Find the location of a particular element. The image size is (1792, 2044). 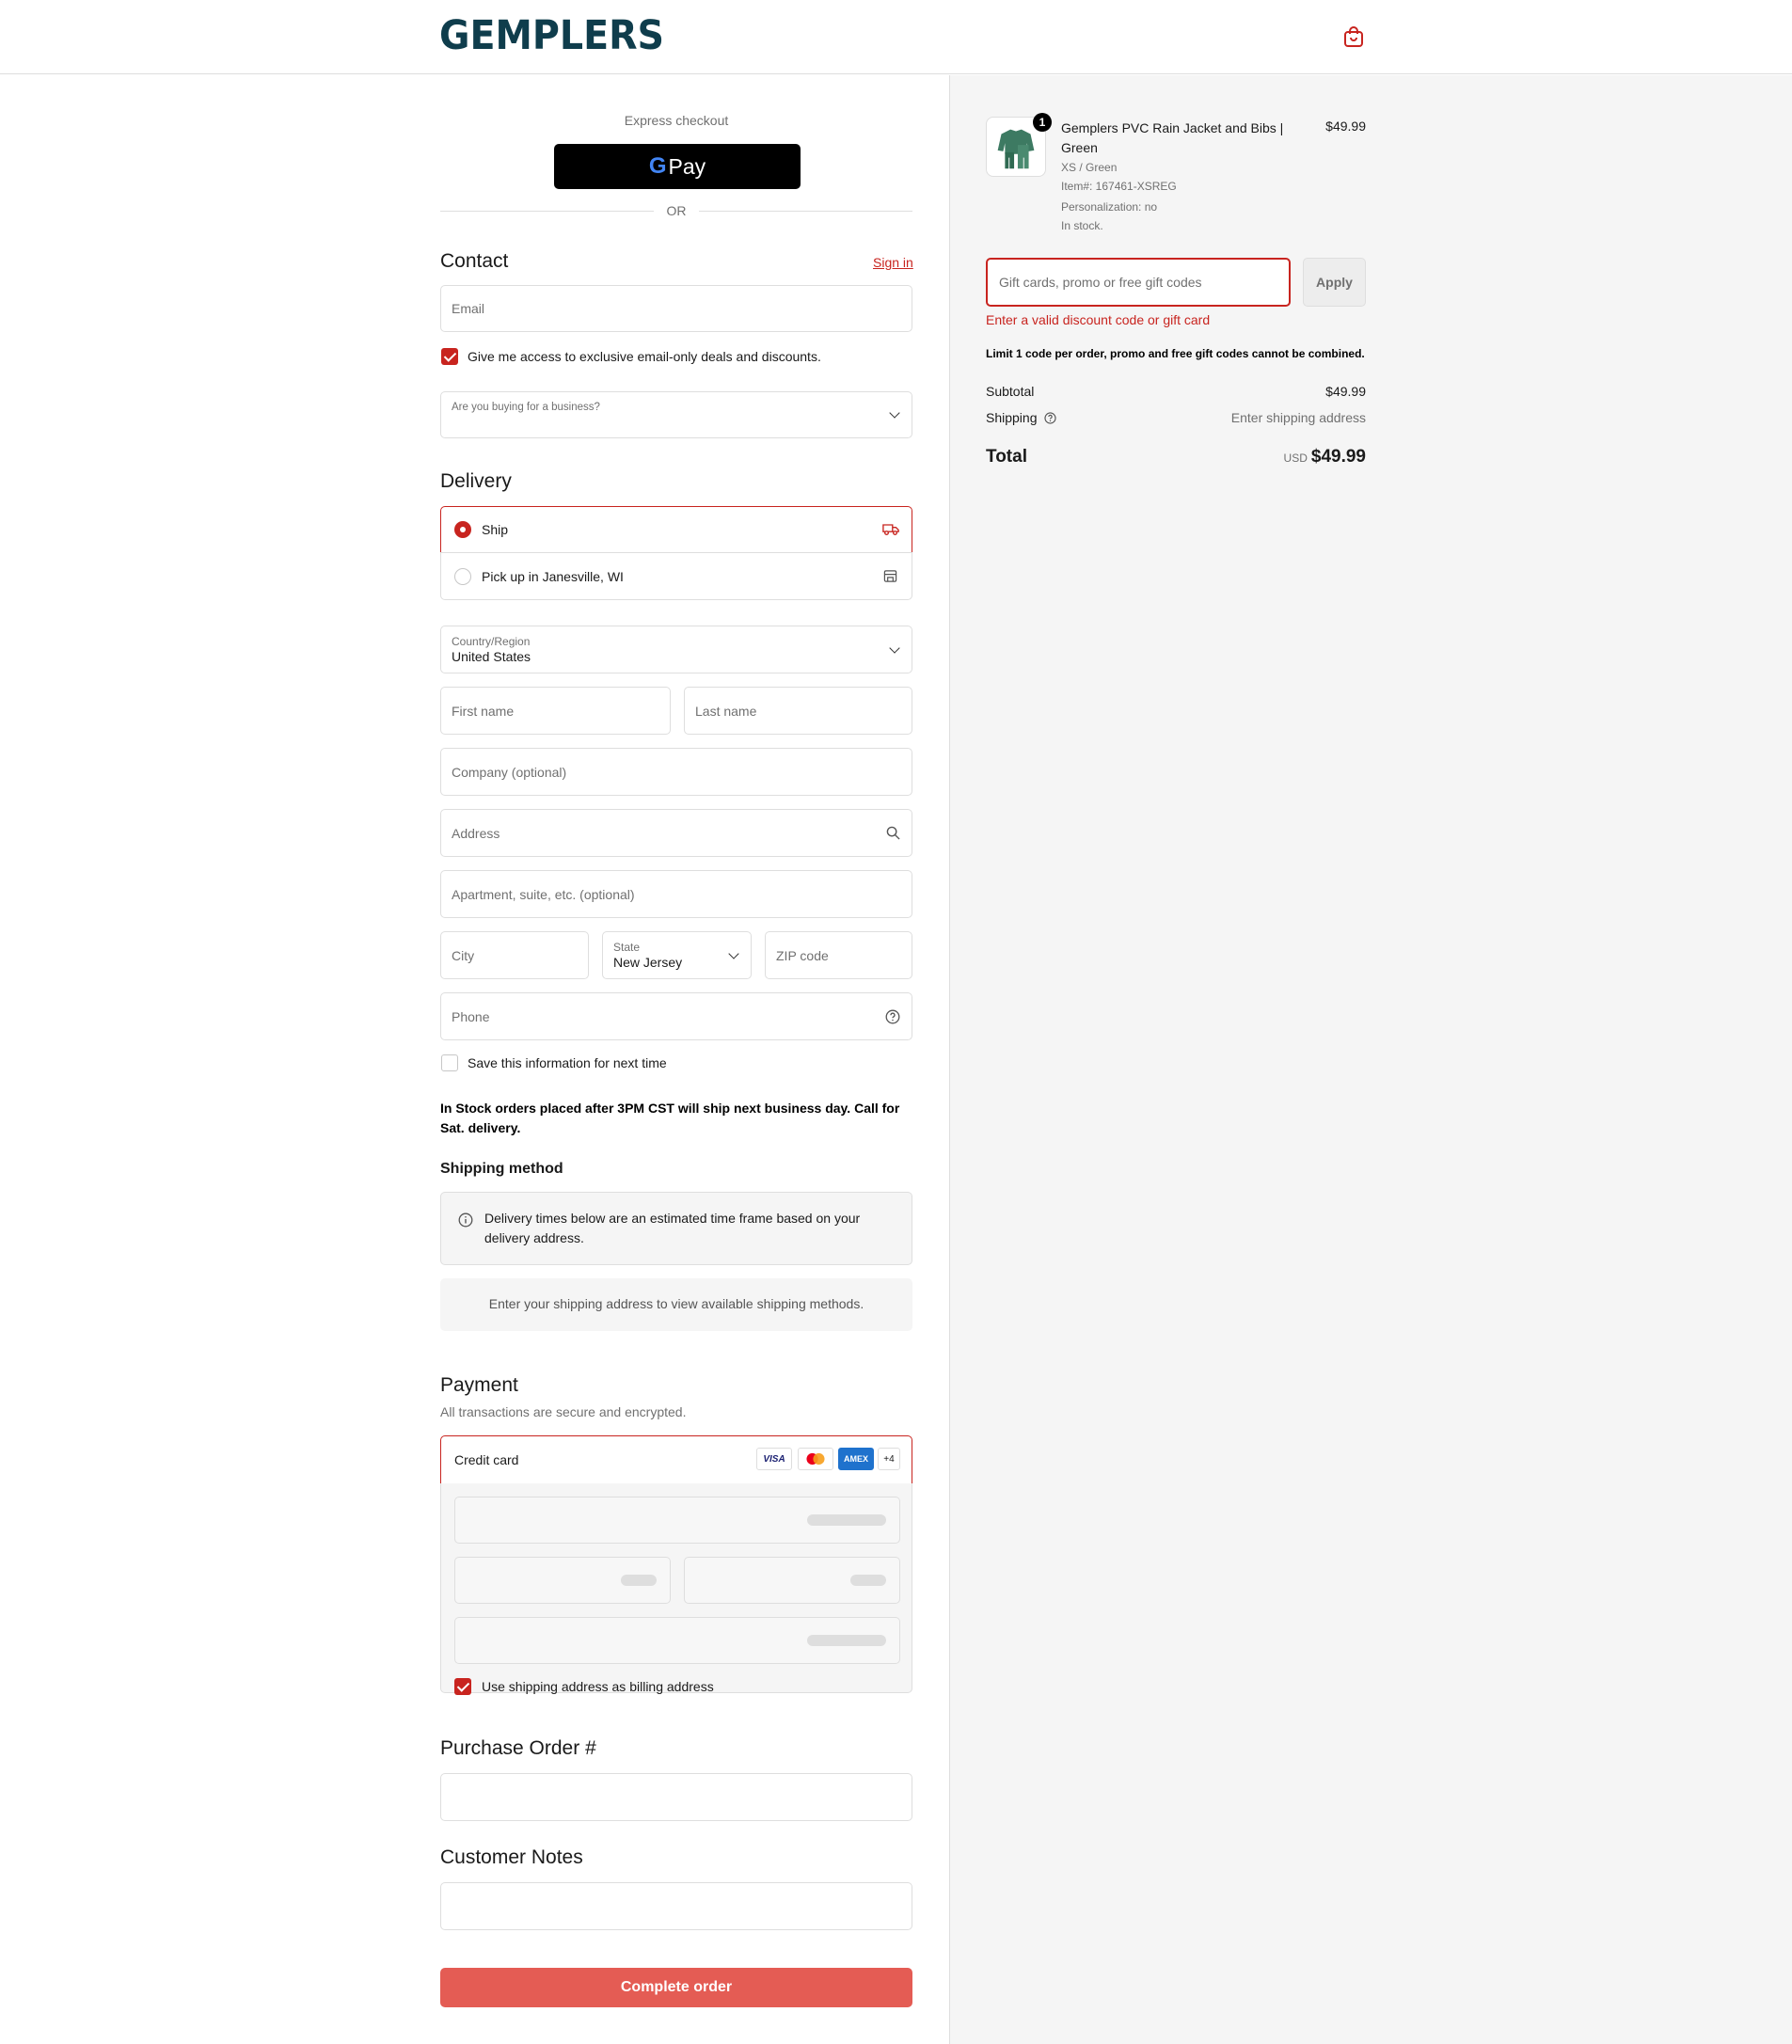

product-personalization: Personalization: no is located at coordinates (1109, 207).